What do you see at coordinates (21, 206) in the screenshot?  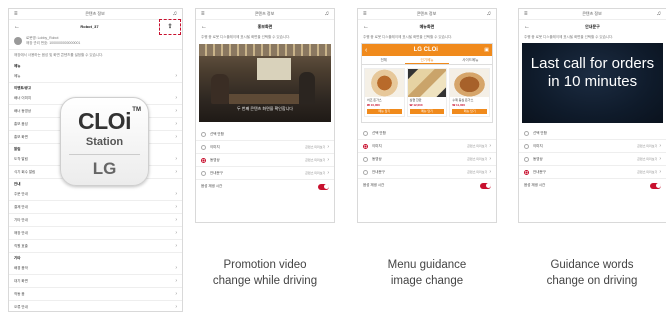 I see `list-item-label: 결제 안내` at bounding box center [21, 206].